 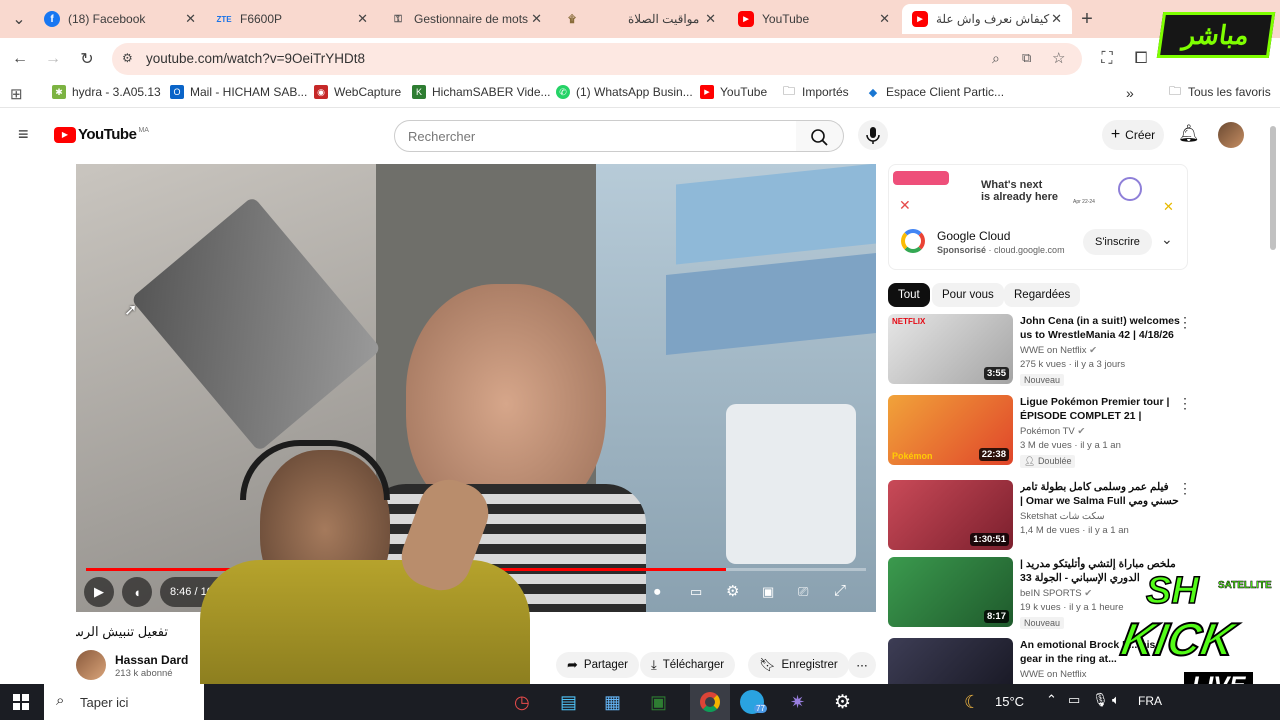 What do you see at coordinates (597, 59) in the screenshot?
I see `address-bar: ⚙ youtube.com/watch?v=9OeiTrYHDt8 ⌕ ⧉ ☆` at bounding box center [597, 59].